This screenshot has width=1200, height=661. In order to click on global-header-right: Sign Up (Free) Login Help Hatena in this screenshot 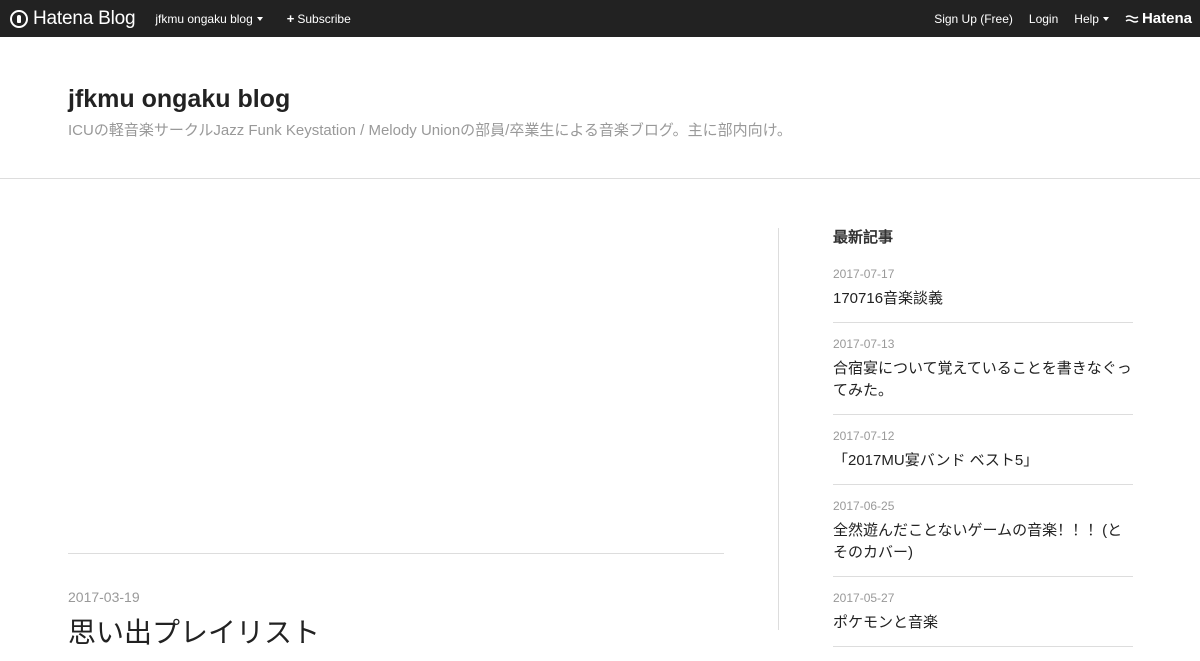, I will do `click(1067, 18)`.